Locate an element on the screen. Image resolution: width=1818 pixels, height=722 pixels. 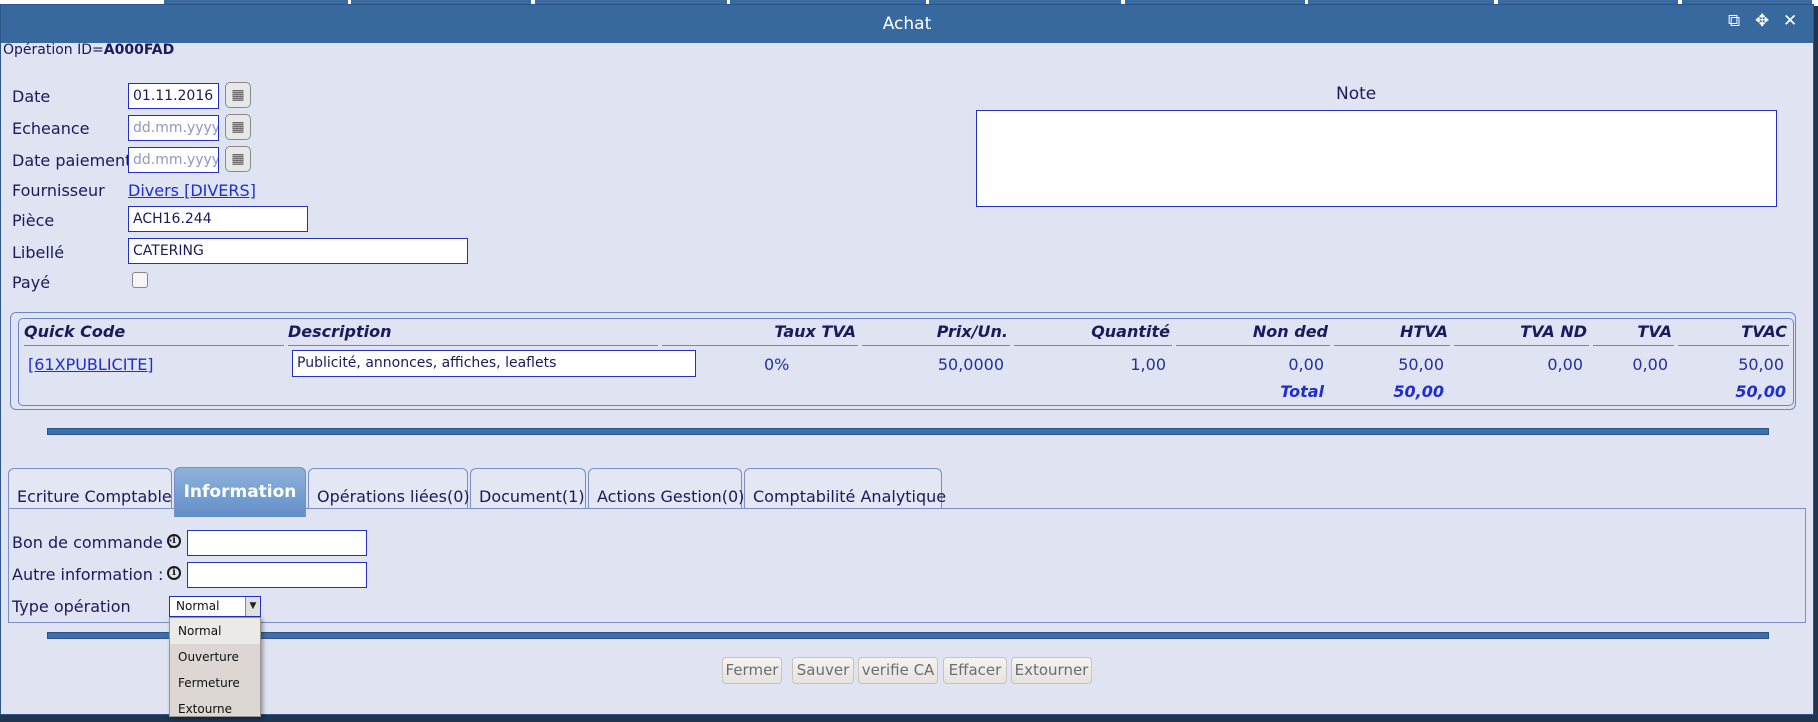
operation-id-label: Opération ID= is located at coordinates (53, 50).